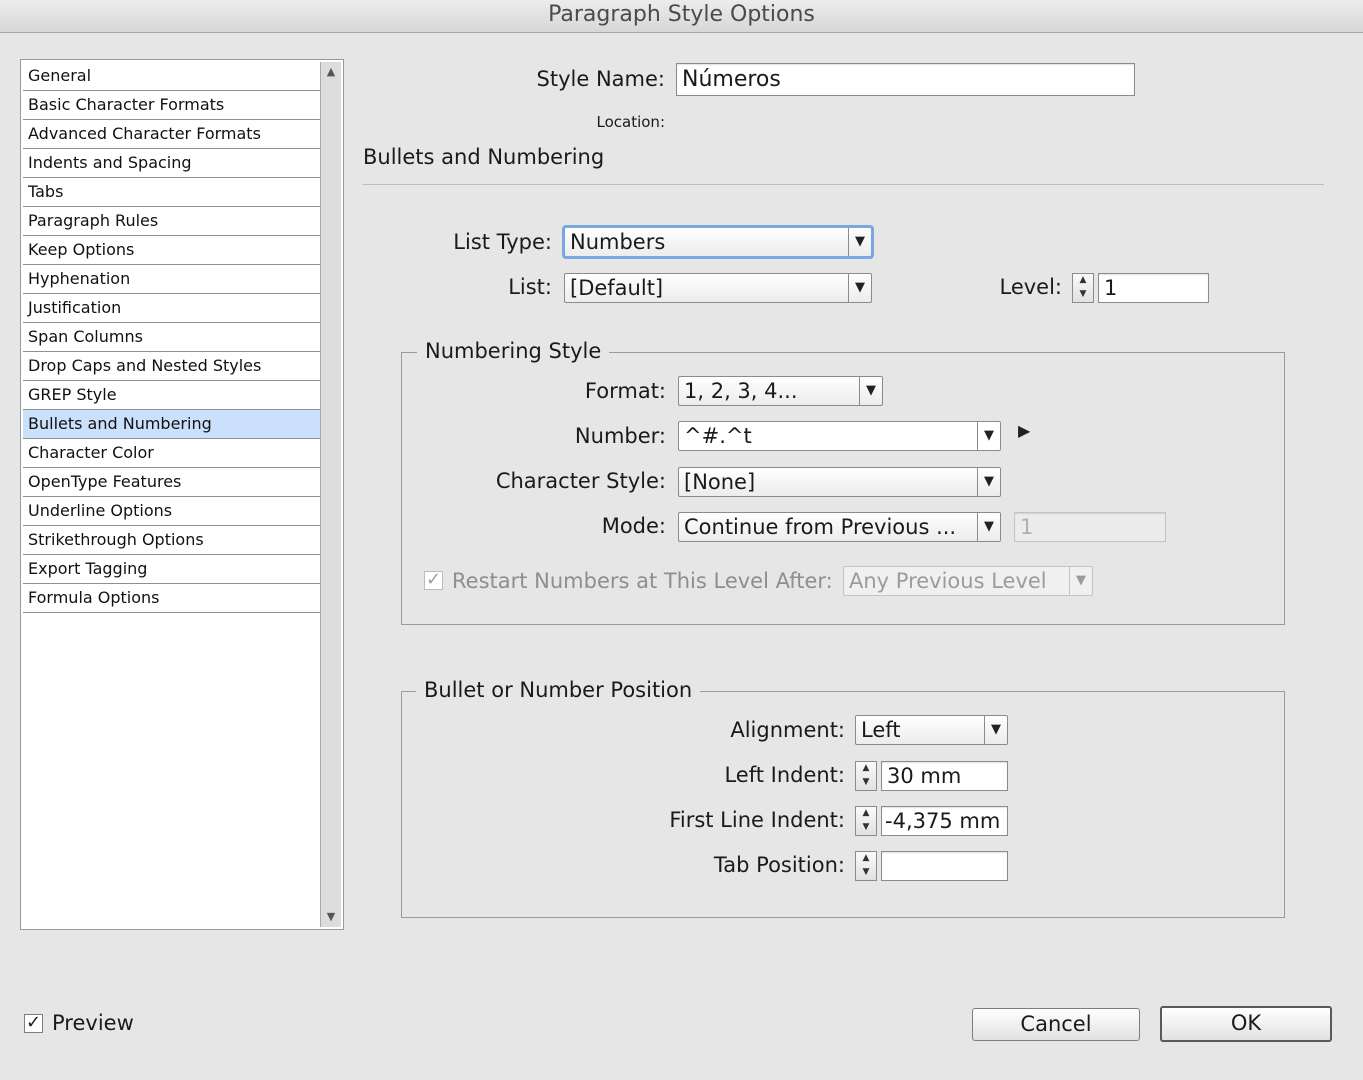  Describe the element at coordinates (1030, 287) in the screenshot. I see `level-label: Level:` at that location.